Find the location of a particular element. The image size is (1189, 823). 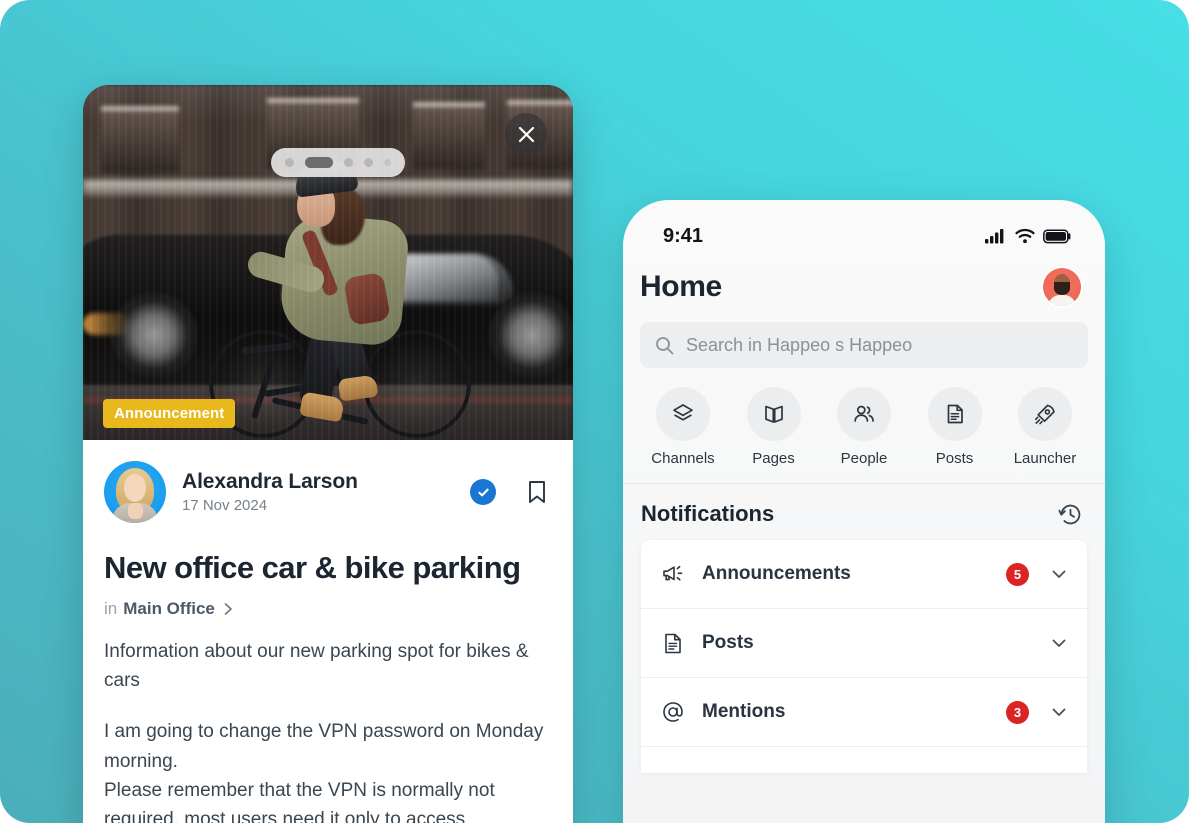

search-placeholder: Search in Happeo s Happeo is located at coordinates (799, 344).